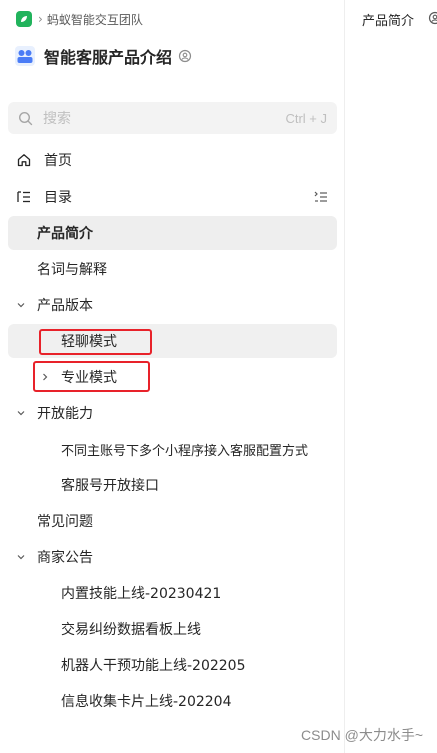 Image resolution: width=437 pixels, height=753 pixels. Describe the element at coordinates (65, 414) in the screenshot. I see `tree-item-label: 开放能力` at that location.